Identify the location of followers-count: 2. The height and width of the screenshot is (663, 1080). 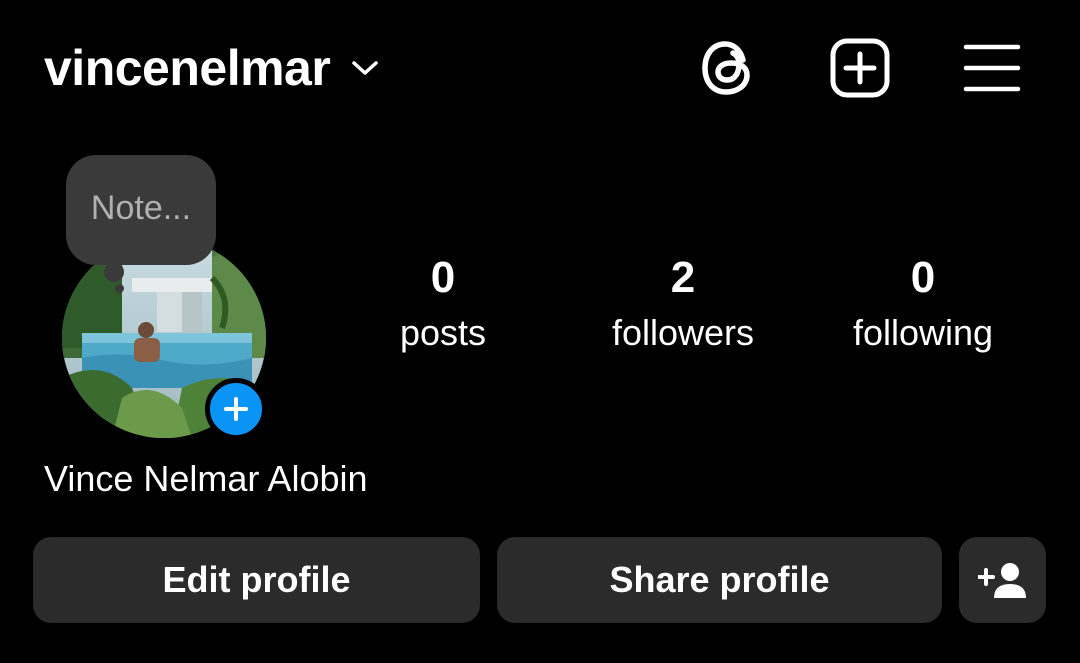
(683, 277).